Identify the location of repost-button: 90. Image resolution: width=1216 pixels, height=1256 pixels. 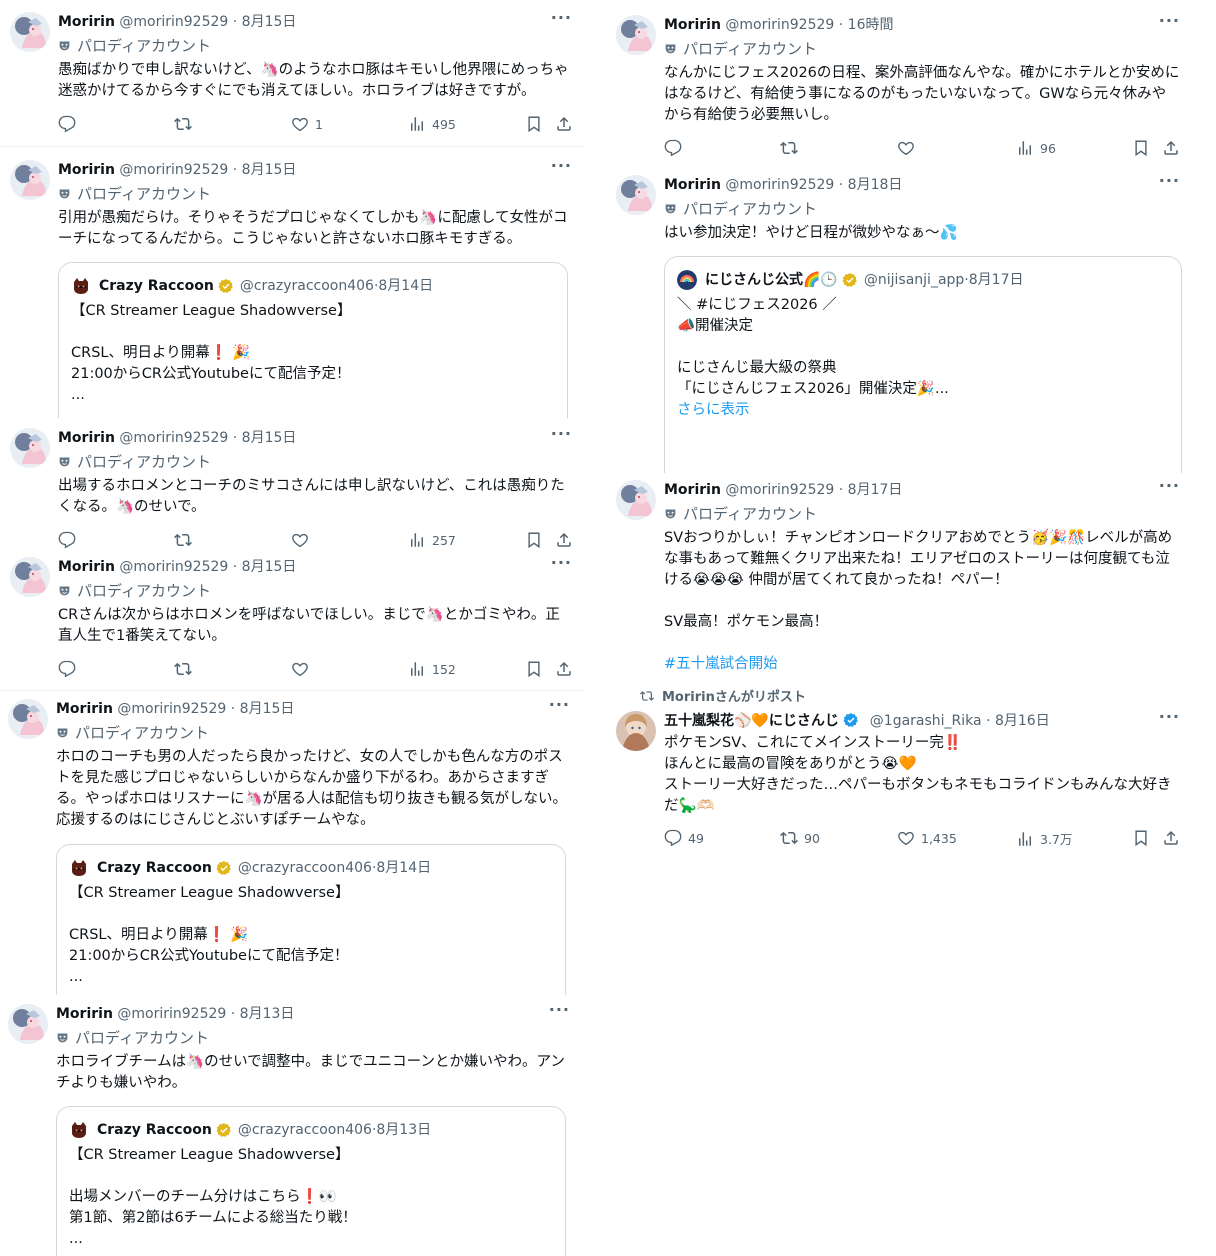
(800, 838).